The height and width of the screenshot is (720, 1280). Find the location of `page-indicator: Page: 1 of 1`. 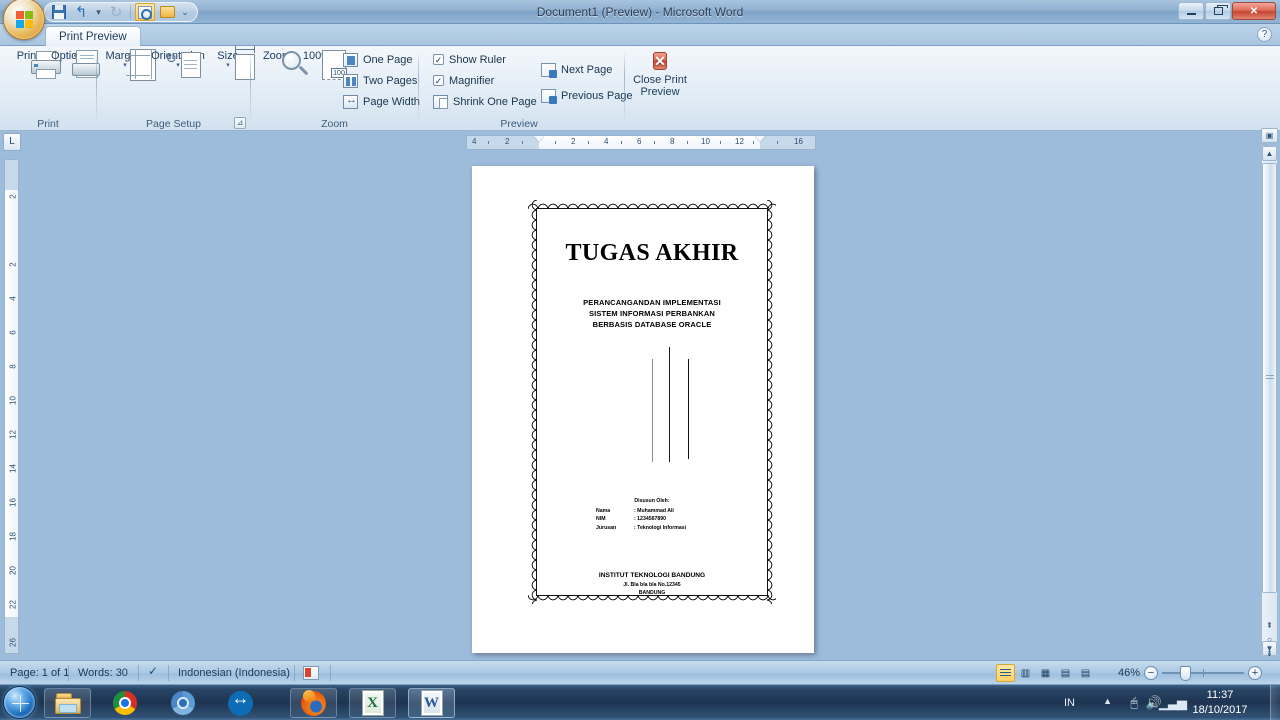

page-indicator: Page: 1 of 1 is located at coordinates (39, 673).